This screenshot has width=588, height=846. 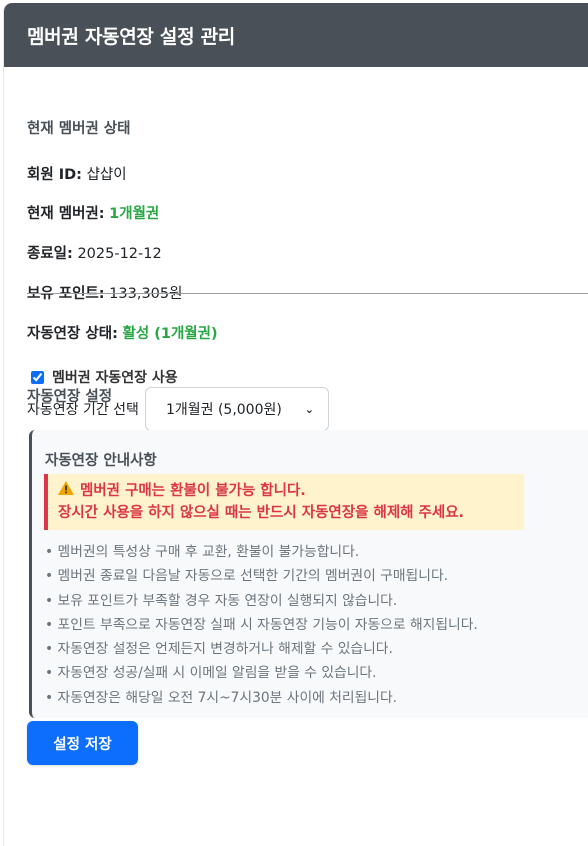 What do you see at coordinates (115, 378) in the screenshot?
I see `auto-renew-checkbox-label: 멤버권 자동연장 사용` at bounding box center [115, 378].